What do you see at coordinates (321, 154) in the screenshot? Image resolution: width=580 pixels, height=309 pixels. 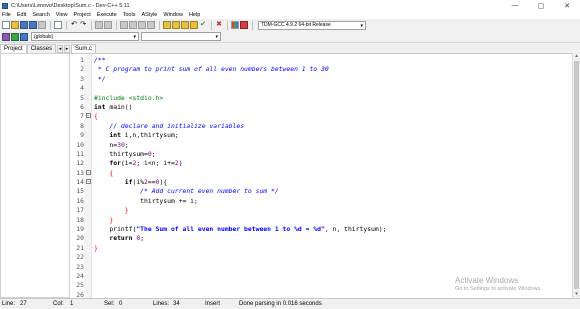 I see `code-line: 11 thirtysum=0;` at bounding box center [321, 154].